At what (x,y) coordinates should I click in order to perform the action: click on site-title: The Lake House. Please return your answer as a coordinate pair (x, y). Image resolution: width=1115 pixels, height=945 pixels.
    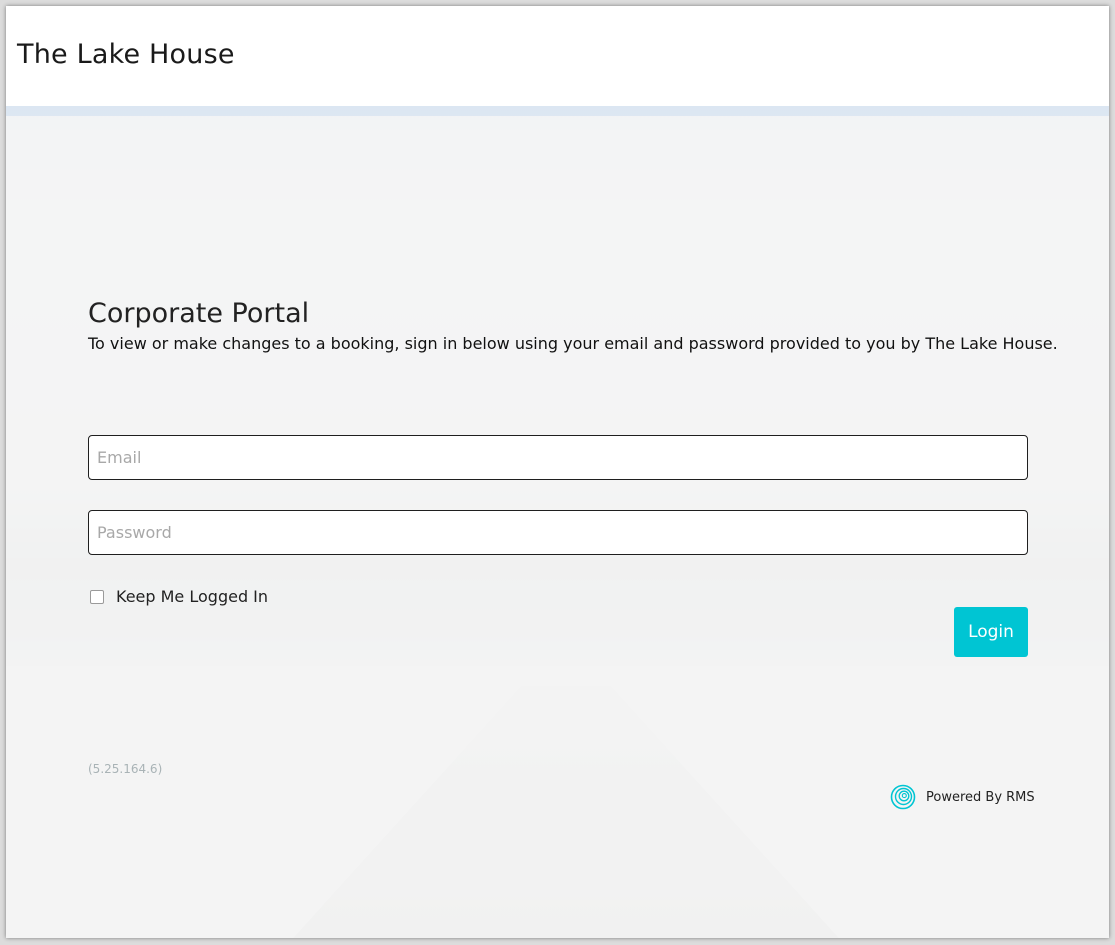
    Looking at the image, I should click on (126, 54).